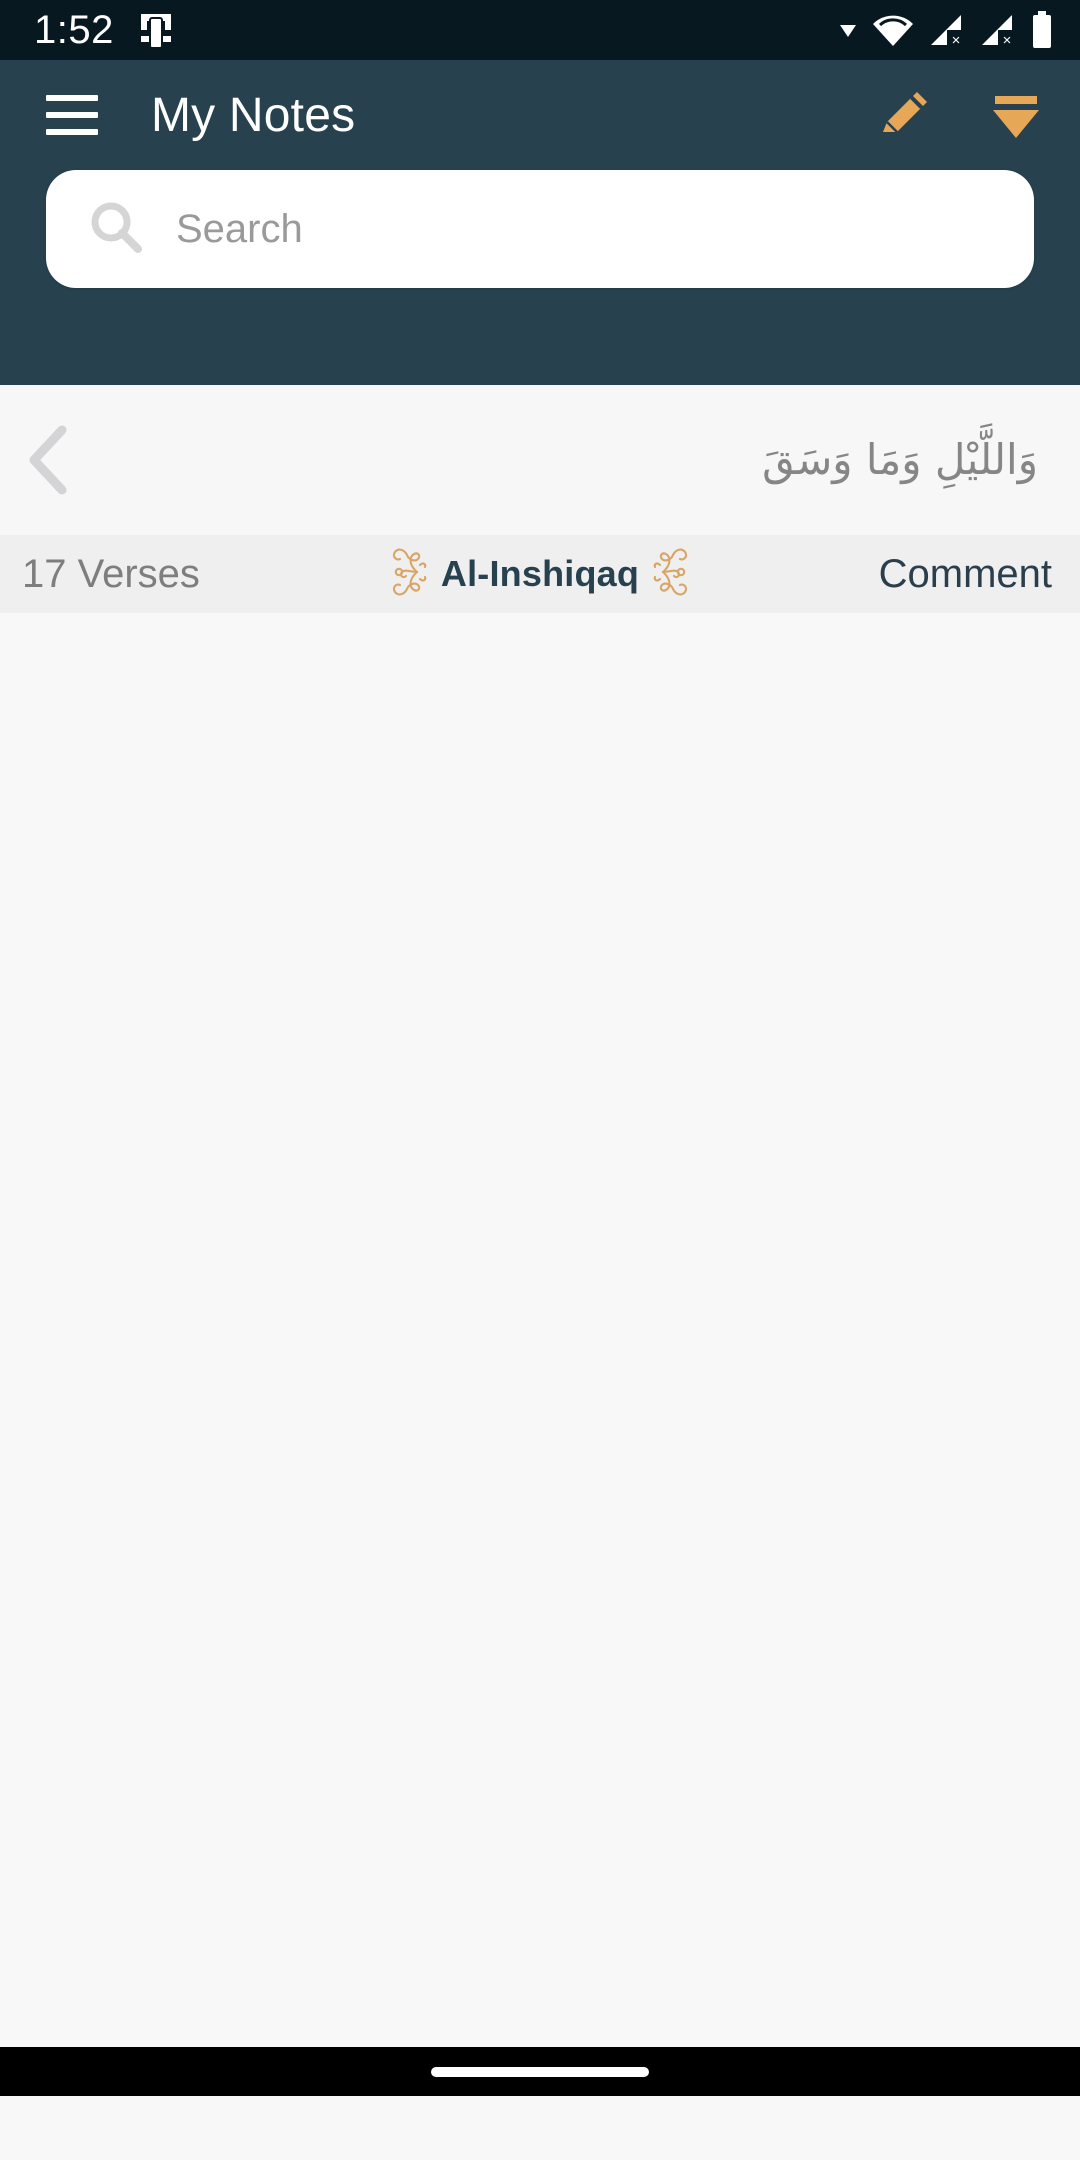 The height and width of the screenshot is (2160, 1080). Describe the element at coordinates (848, 30) in the screenshot. I see `caret-down-icon` at that location.